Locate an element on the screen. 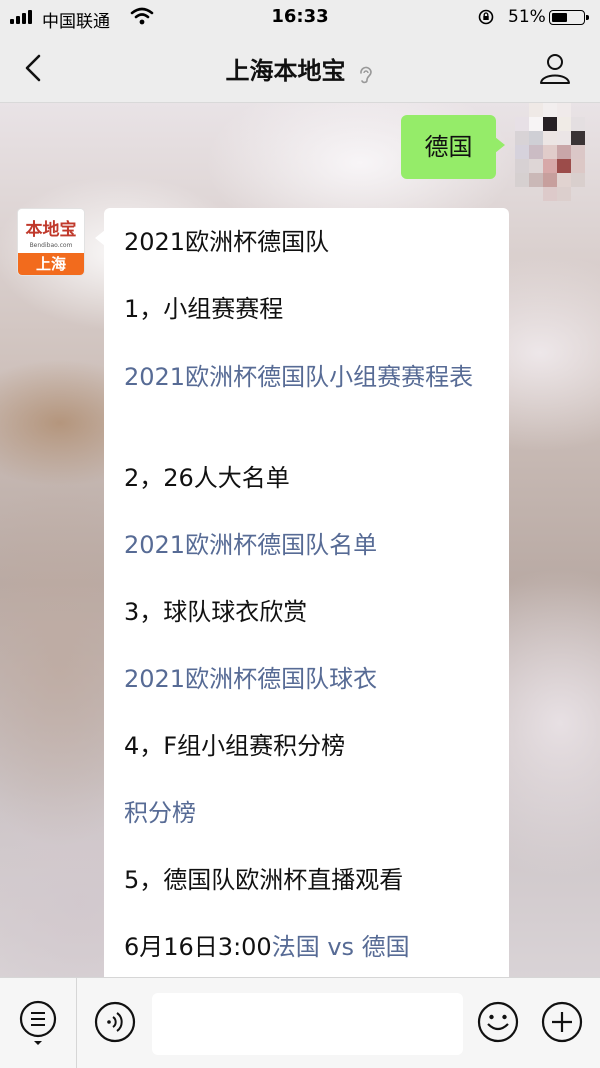 This screenshot has height=1068, width=600. message-link: 积分榜 is located at coordinates (308, 813).